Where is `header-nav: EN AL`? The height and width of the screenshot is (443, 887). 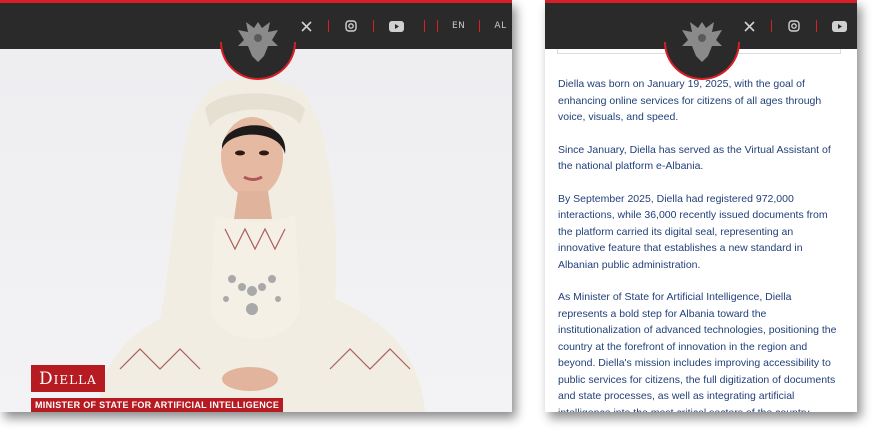
header-nav: EN AL is located at coordinates (401, 26).